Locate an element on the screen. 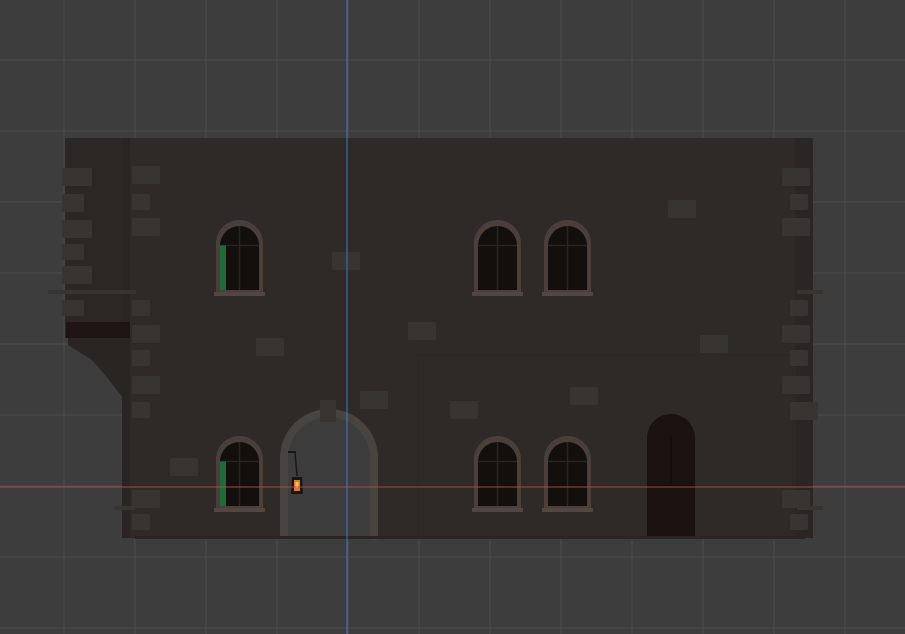  foundation-notches is located at coordinates (470, 537).